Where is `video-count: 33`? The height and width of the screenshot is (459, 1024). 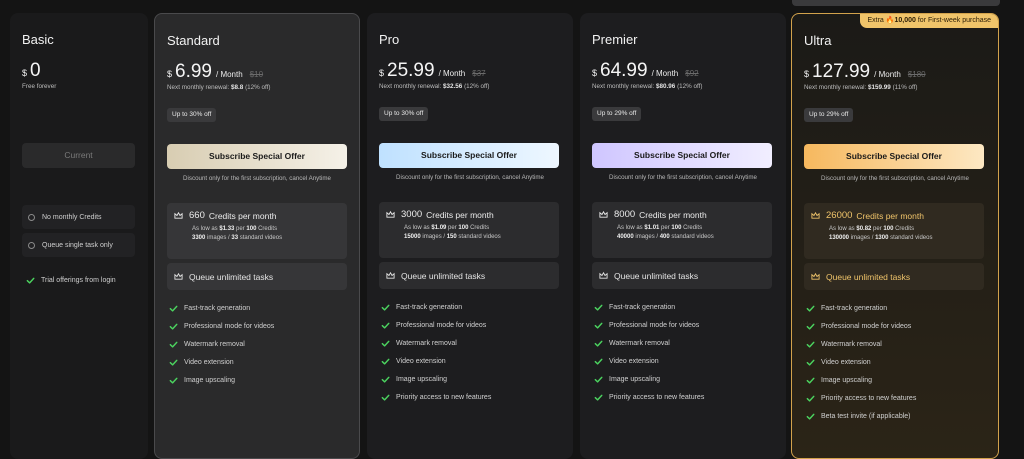
video-count: 33 is located at coordinates (235, 238).